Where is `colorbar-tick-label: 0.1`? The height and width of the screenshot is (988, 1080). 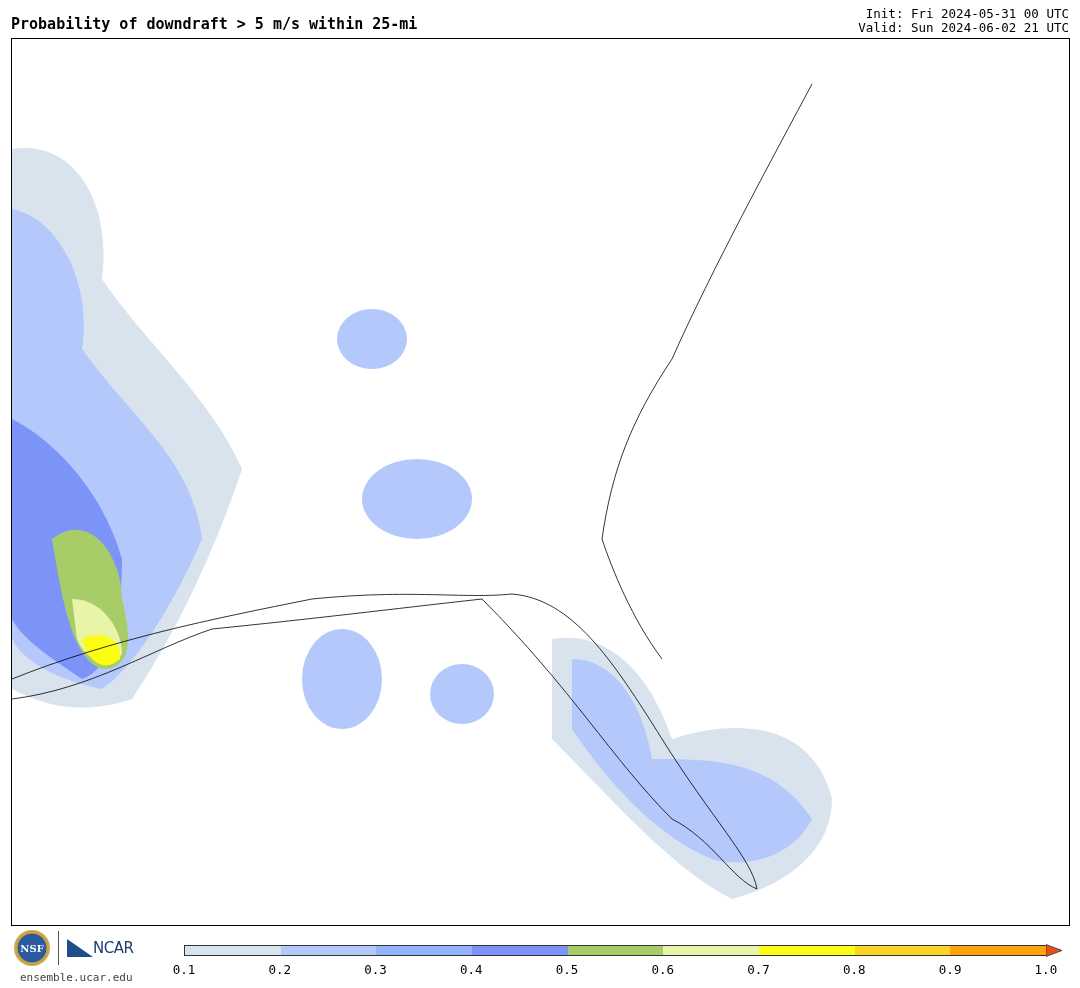
colorbar-tick-label: 0.1 is located at coordinates (184, 970).